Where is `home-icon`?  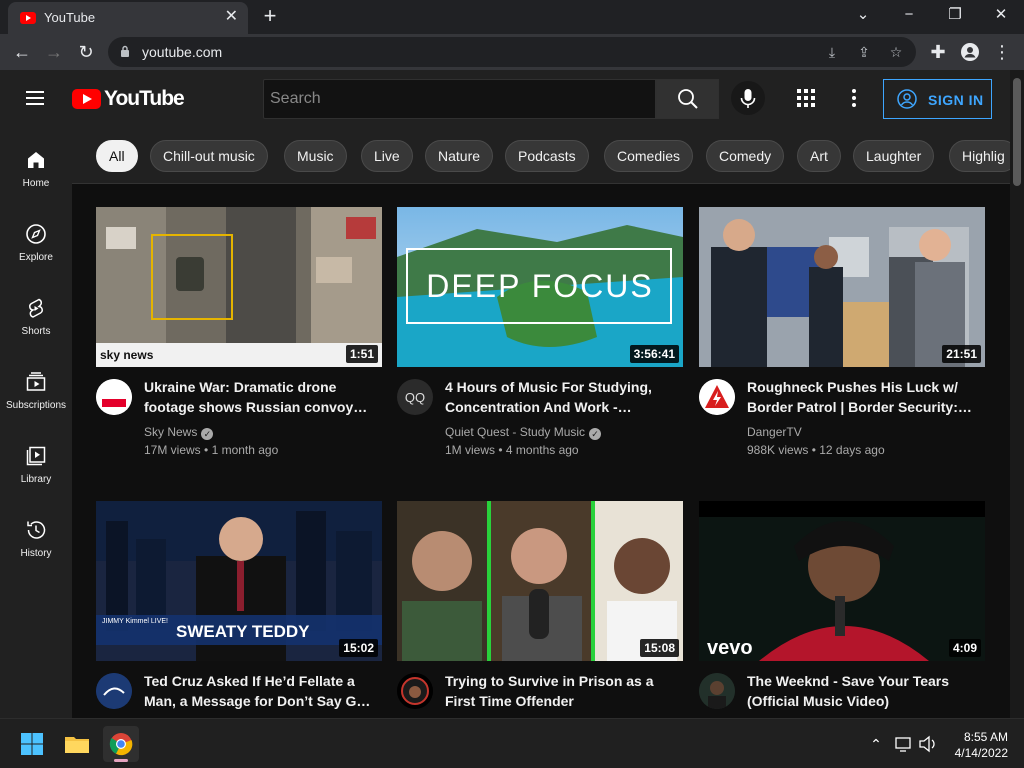
home-icon is located at coordinates (36, 160).